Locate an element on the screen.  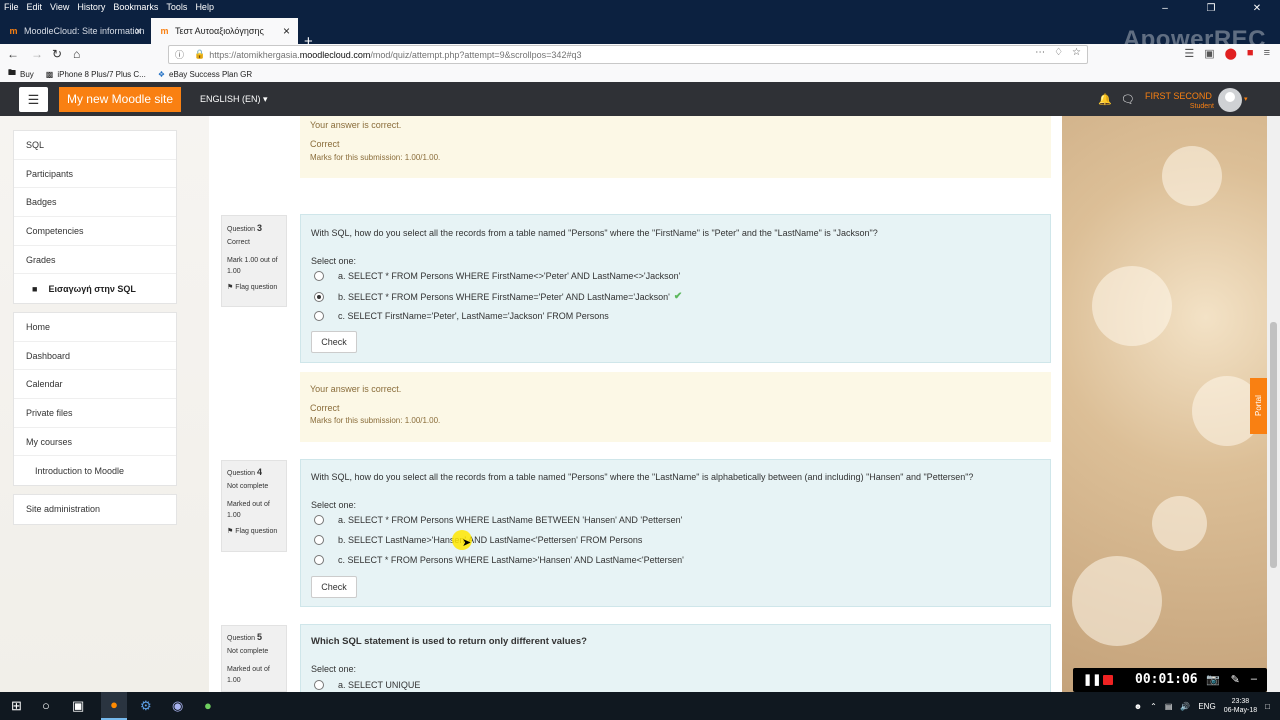
portal-tab: Portal is located at coordinates (1258, 406).